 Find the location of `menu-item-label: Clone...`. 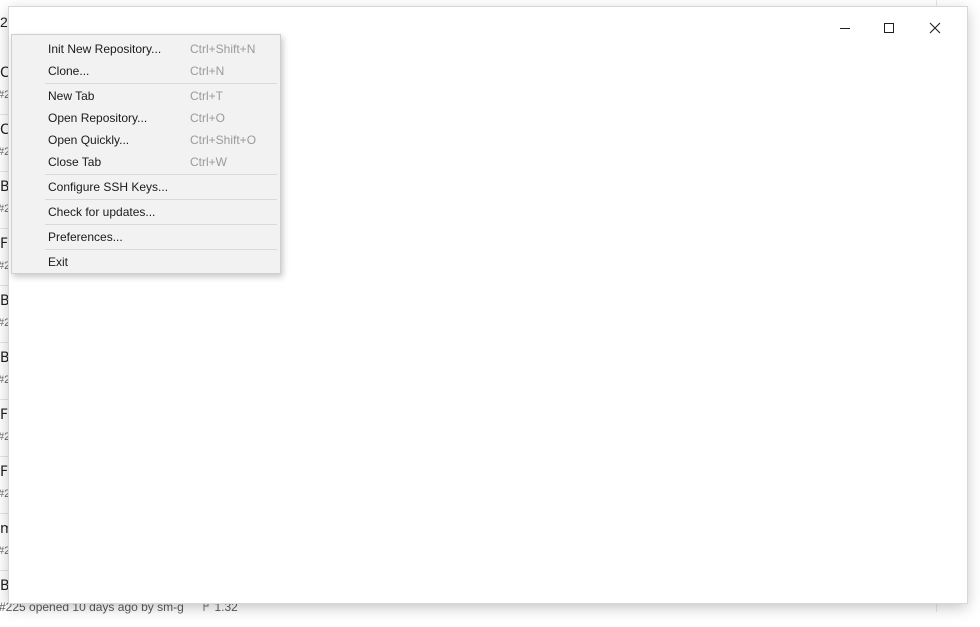

menu-item-label: Clone... is located at coordinates (69, 71).